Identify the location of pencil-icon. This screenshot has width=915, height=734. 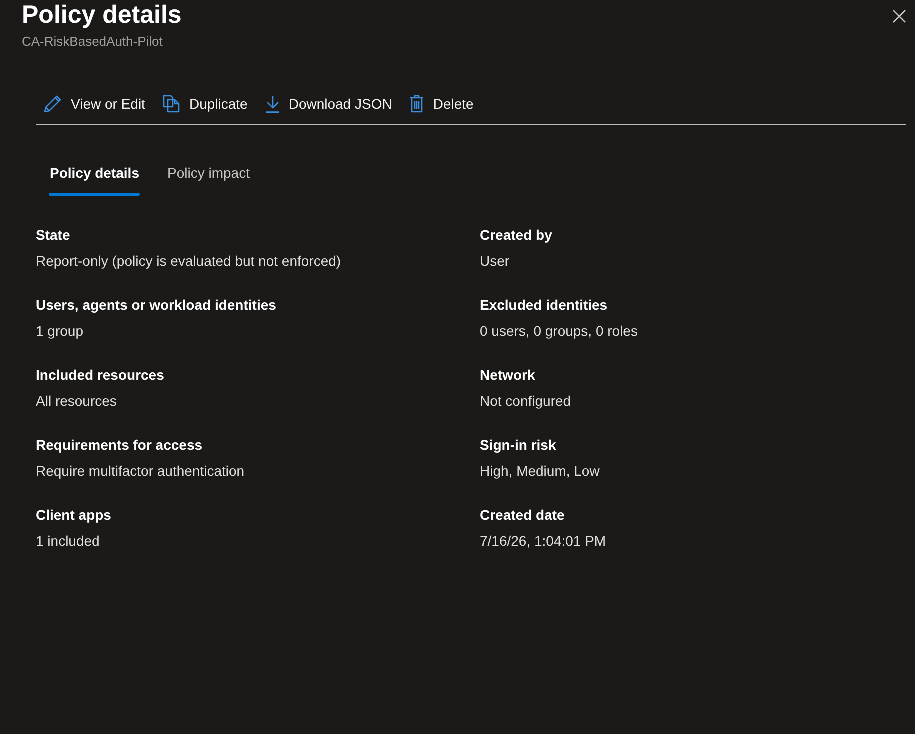
(53, 104).